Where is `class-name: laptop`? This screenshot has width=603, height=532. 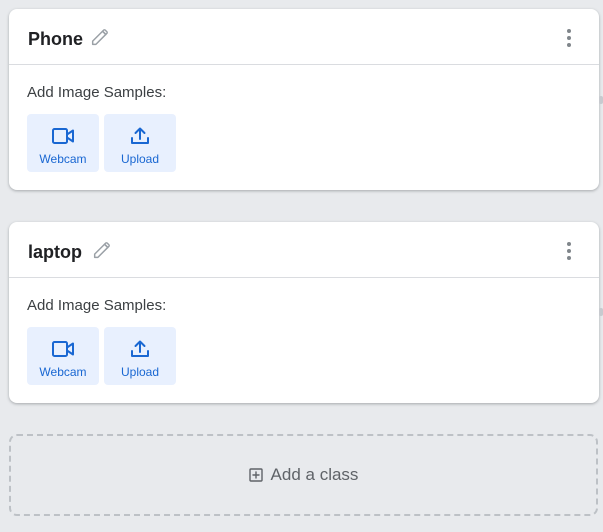
class-name: laptop is located at coordinates (55, 252).